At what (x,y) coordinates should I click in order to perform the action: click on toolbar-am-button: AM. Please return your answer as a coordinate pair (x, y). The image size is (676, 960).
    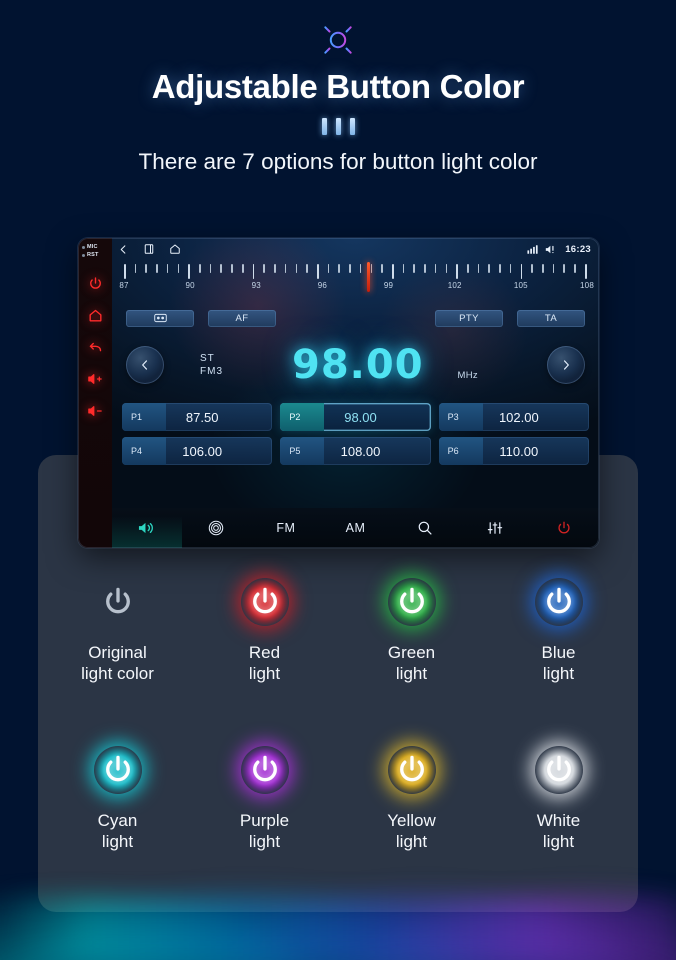
    Looking at the image, I should click on (356, 528).